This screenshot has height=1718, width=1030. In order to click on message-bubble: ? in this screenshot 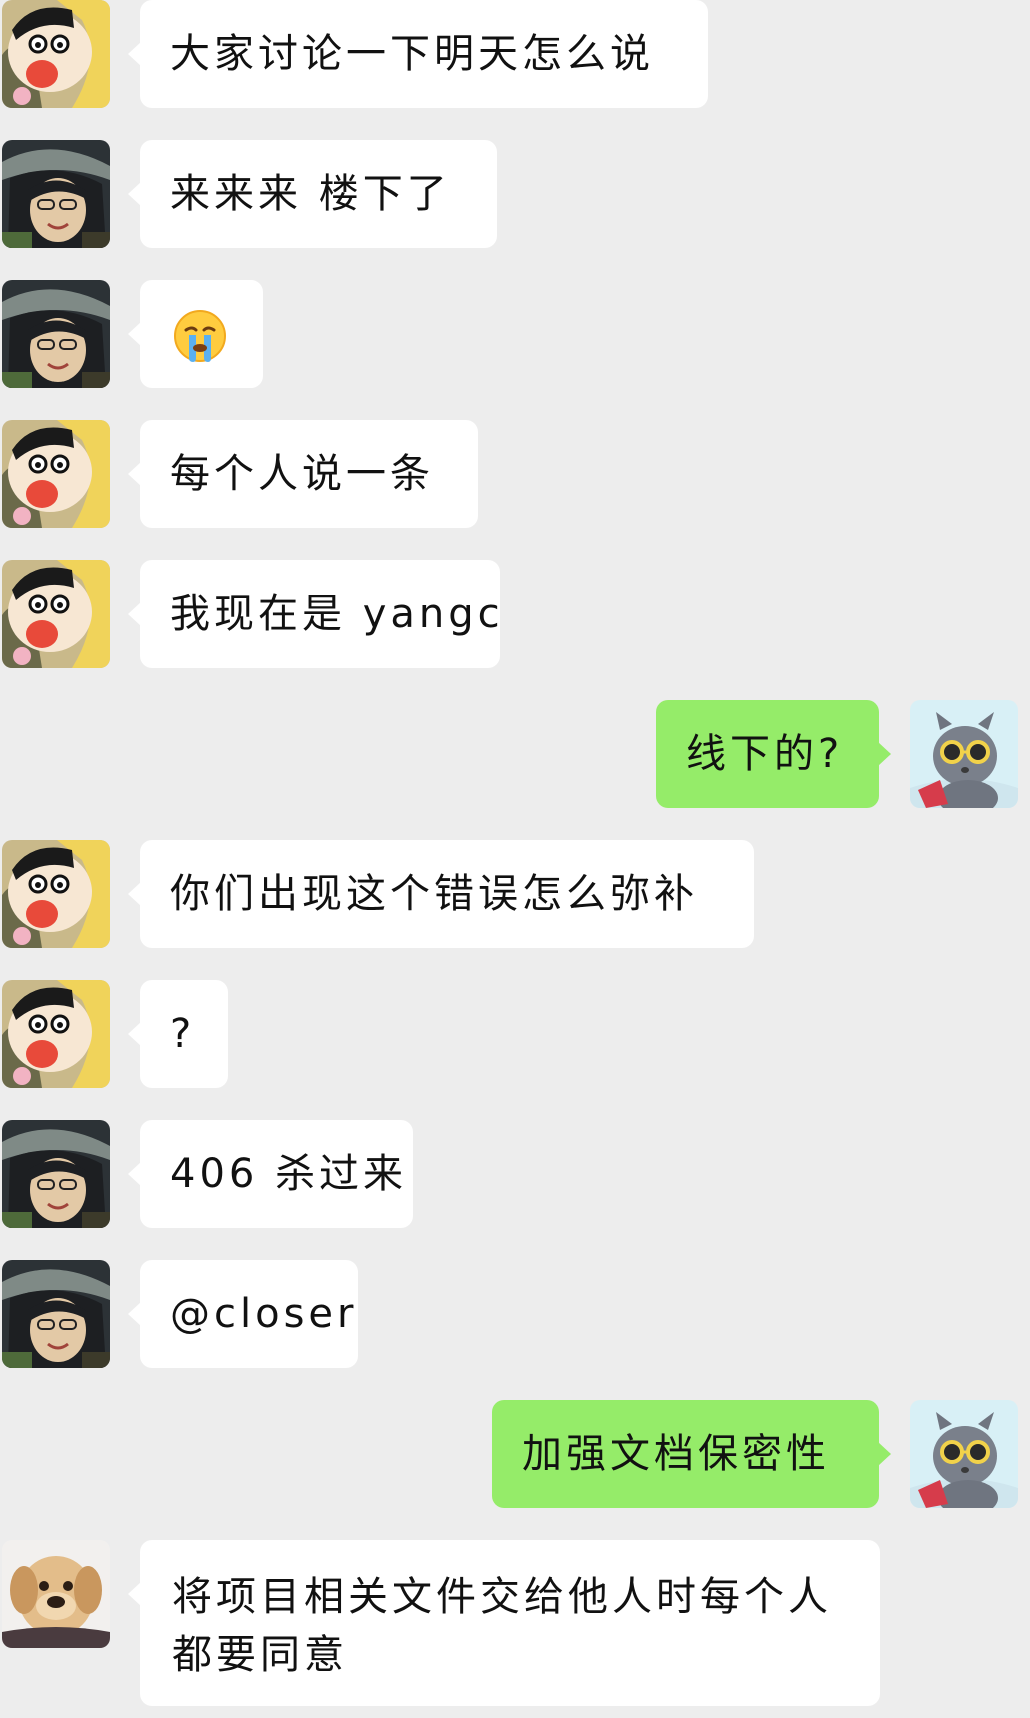, I will do `click(178, 1034)`.